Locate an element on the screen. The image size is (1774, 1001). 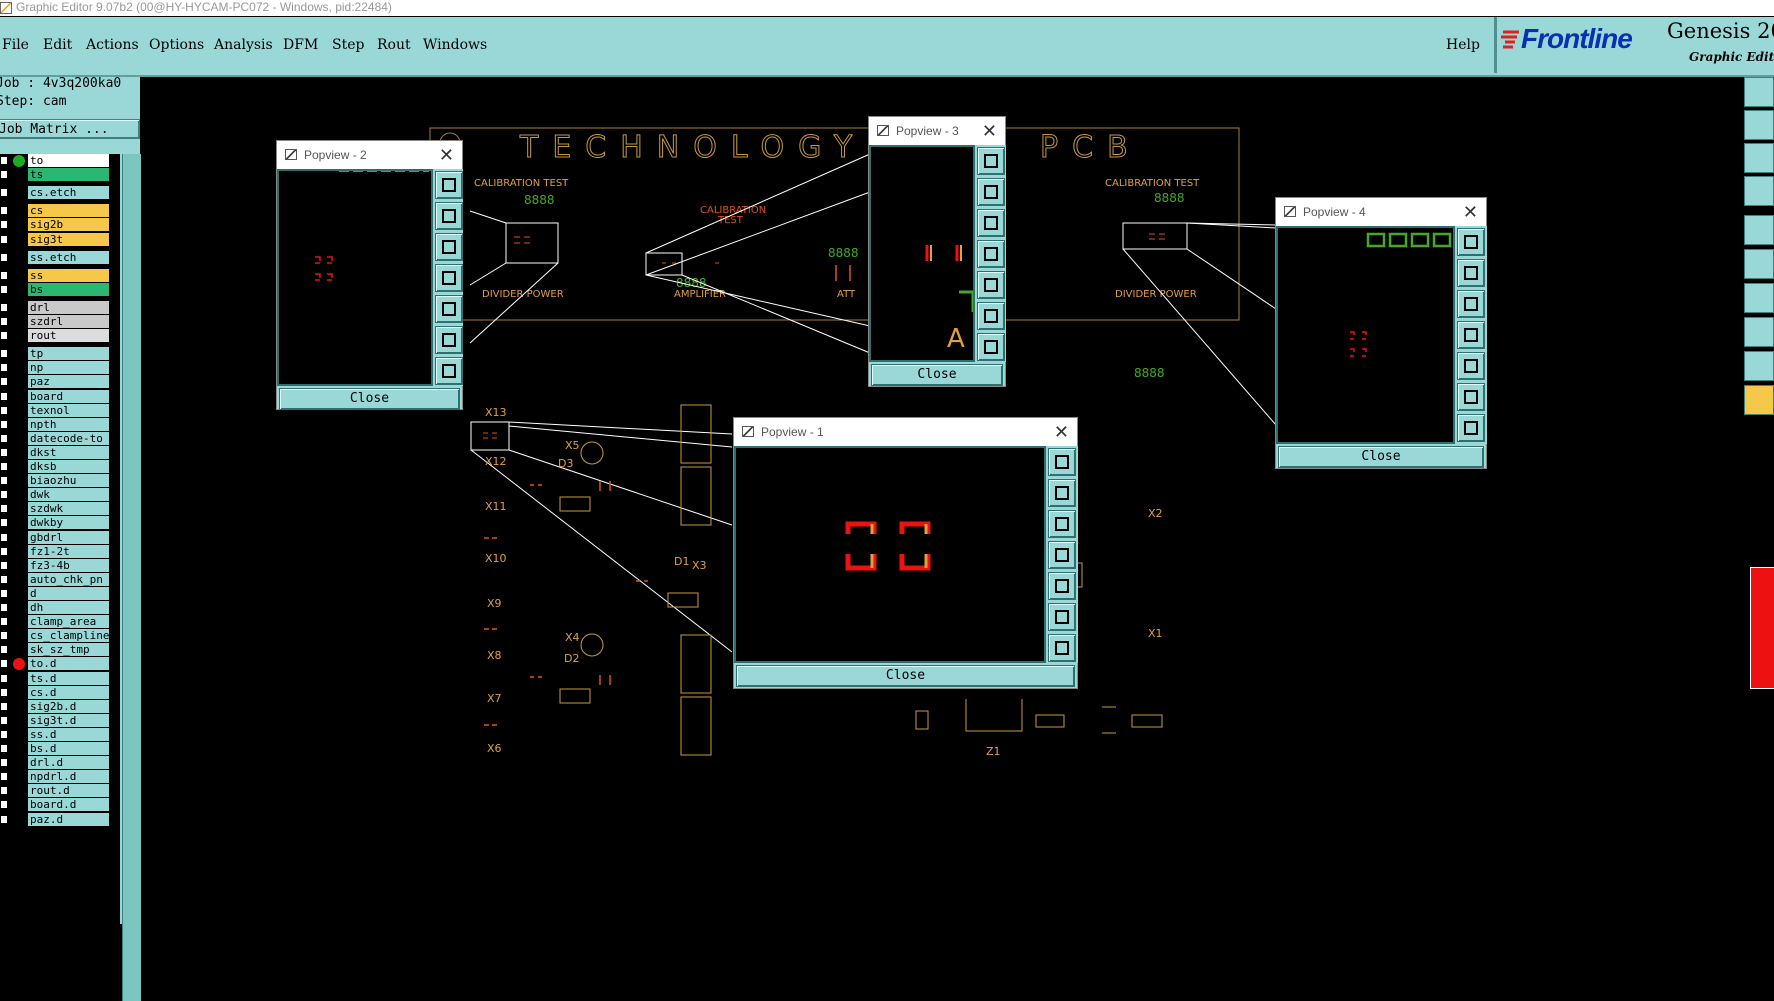
layer-row: d is located at coordinates (60, 593).